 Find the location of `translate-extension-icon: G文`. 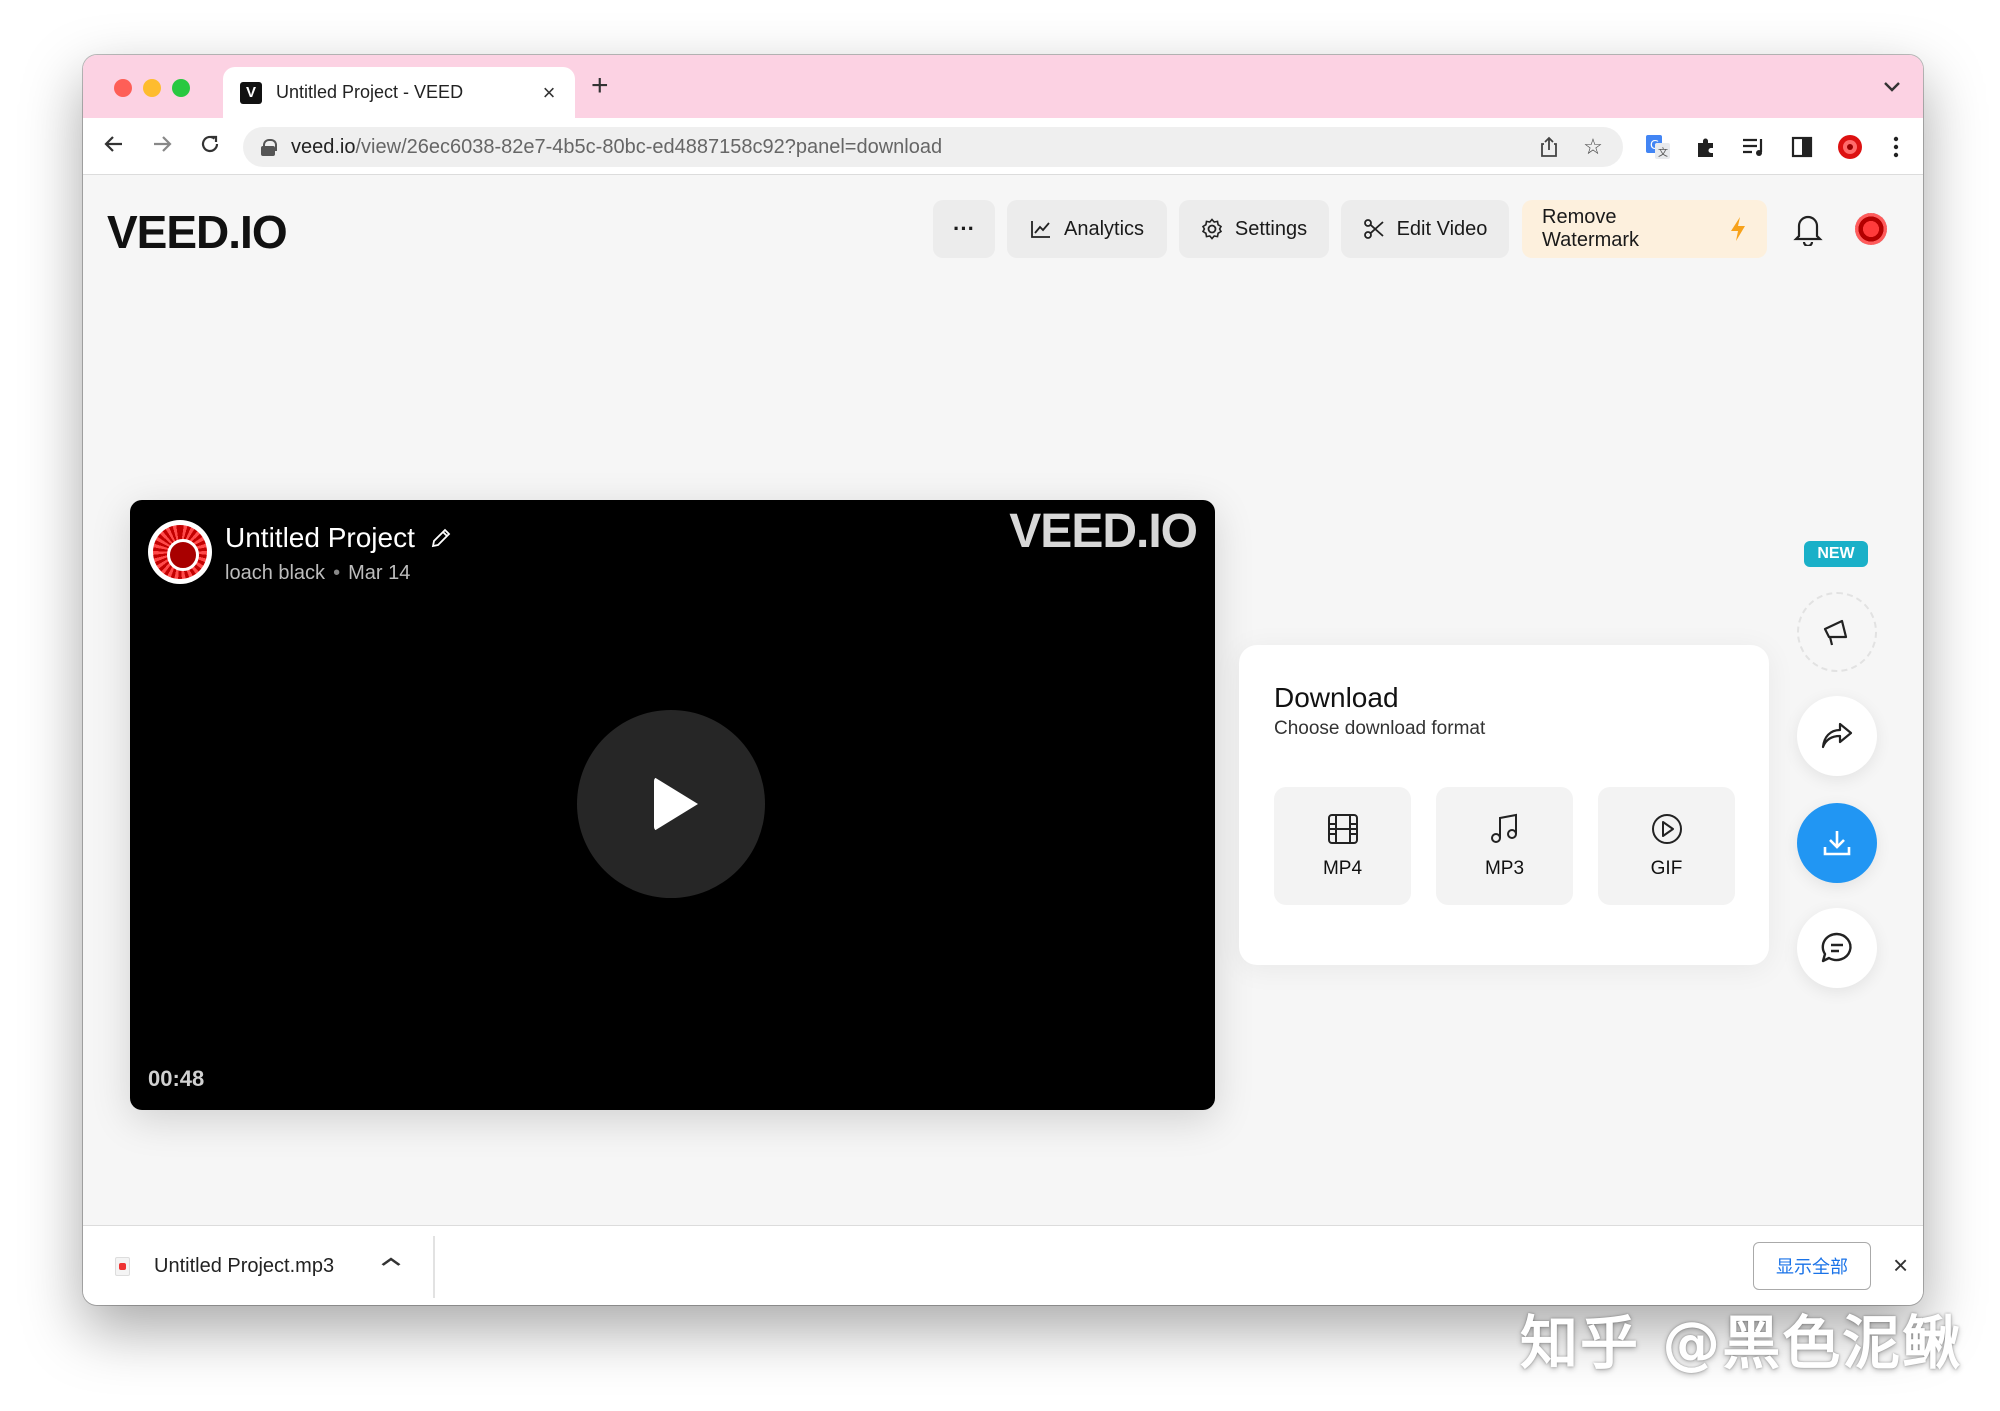

translate-extension-icon: G文 is located at coordinates (1658, 147).